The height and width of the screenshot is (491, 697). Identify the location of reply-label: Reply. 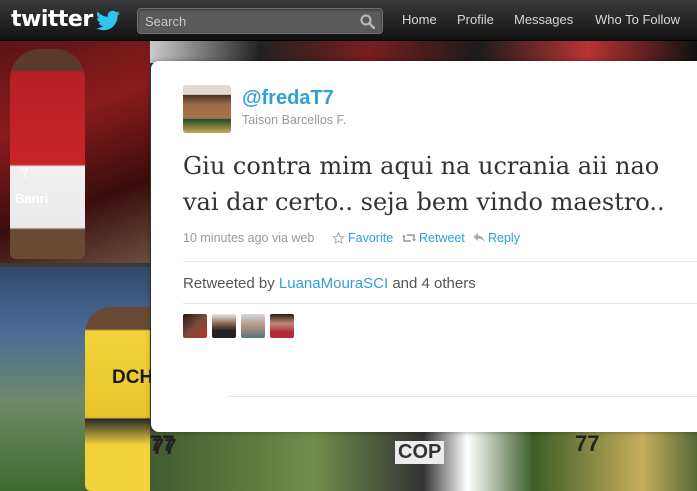
(504, 238).